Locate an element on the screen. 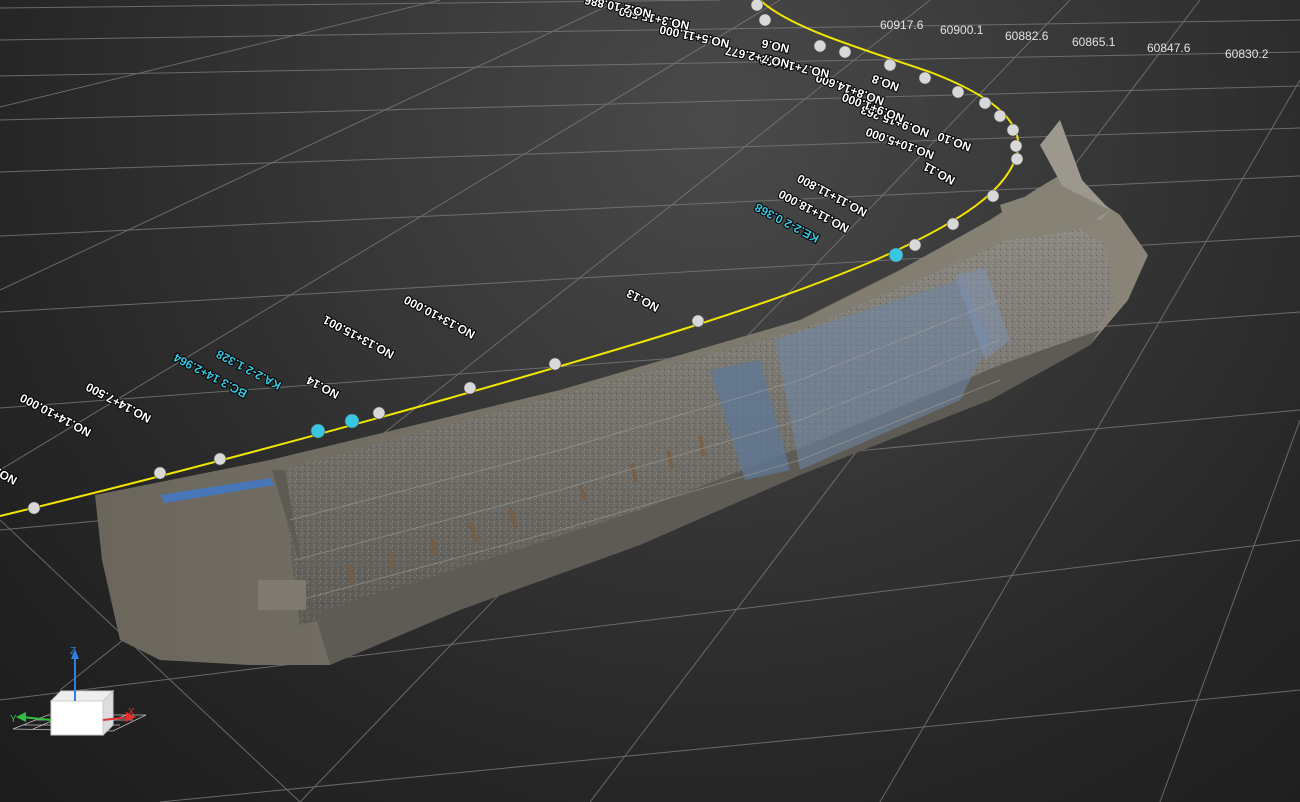 The height and width of the screenshot is (802, 1300). grid-coordinate-label: 60830.2 is located at coordinates (1247, 54).